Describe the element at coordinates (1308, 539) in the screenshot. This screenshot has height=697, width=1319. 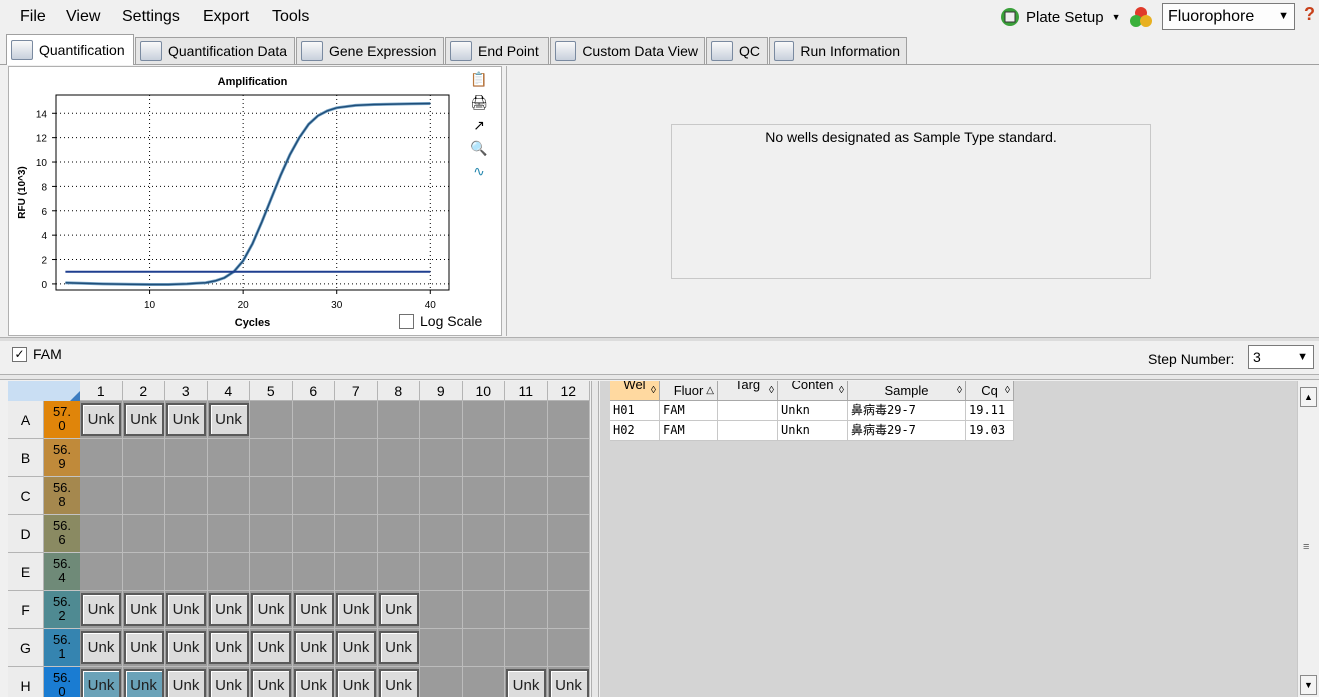
I see `table-scrollbar: ▲ ≡ ▼` at that location.